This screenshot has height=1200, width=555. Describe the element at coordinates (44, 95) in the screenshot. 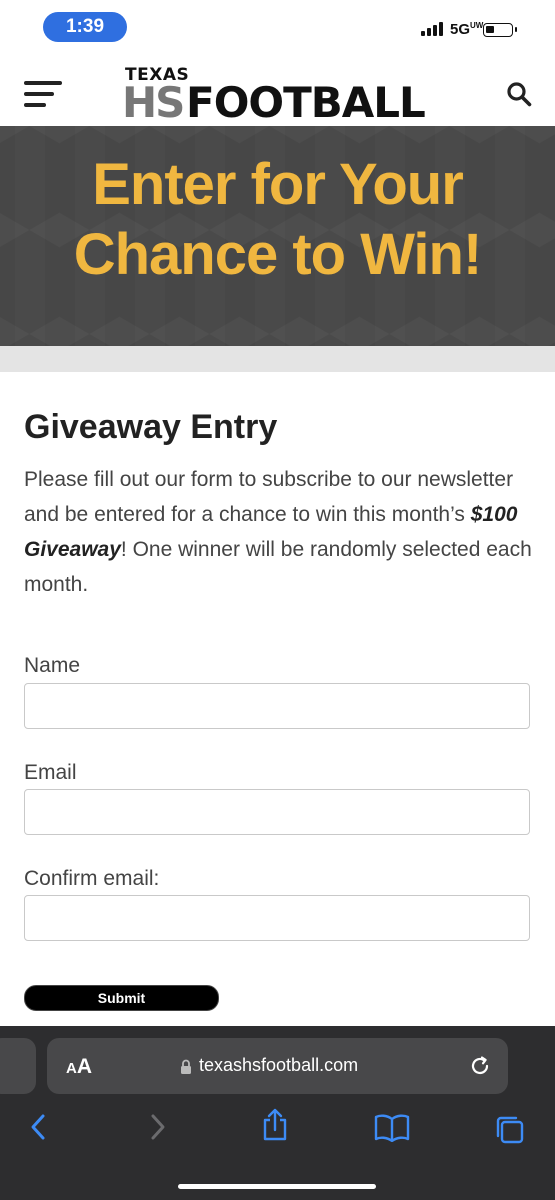

I see `menu-icon` at that location.